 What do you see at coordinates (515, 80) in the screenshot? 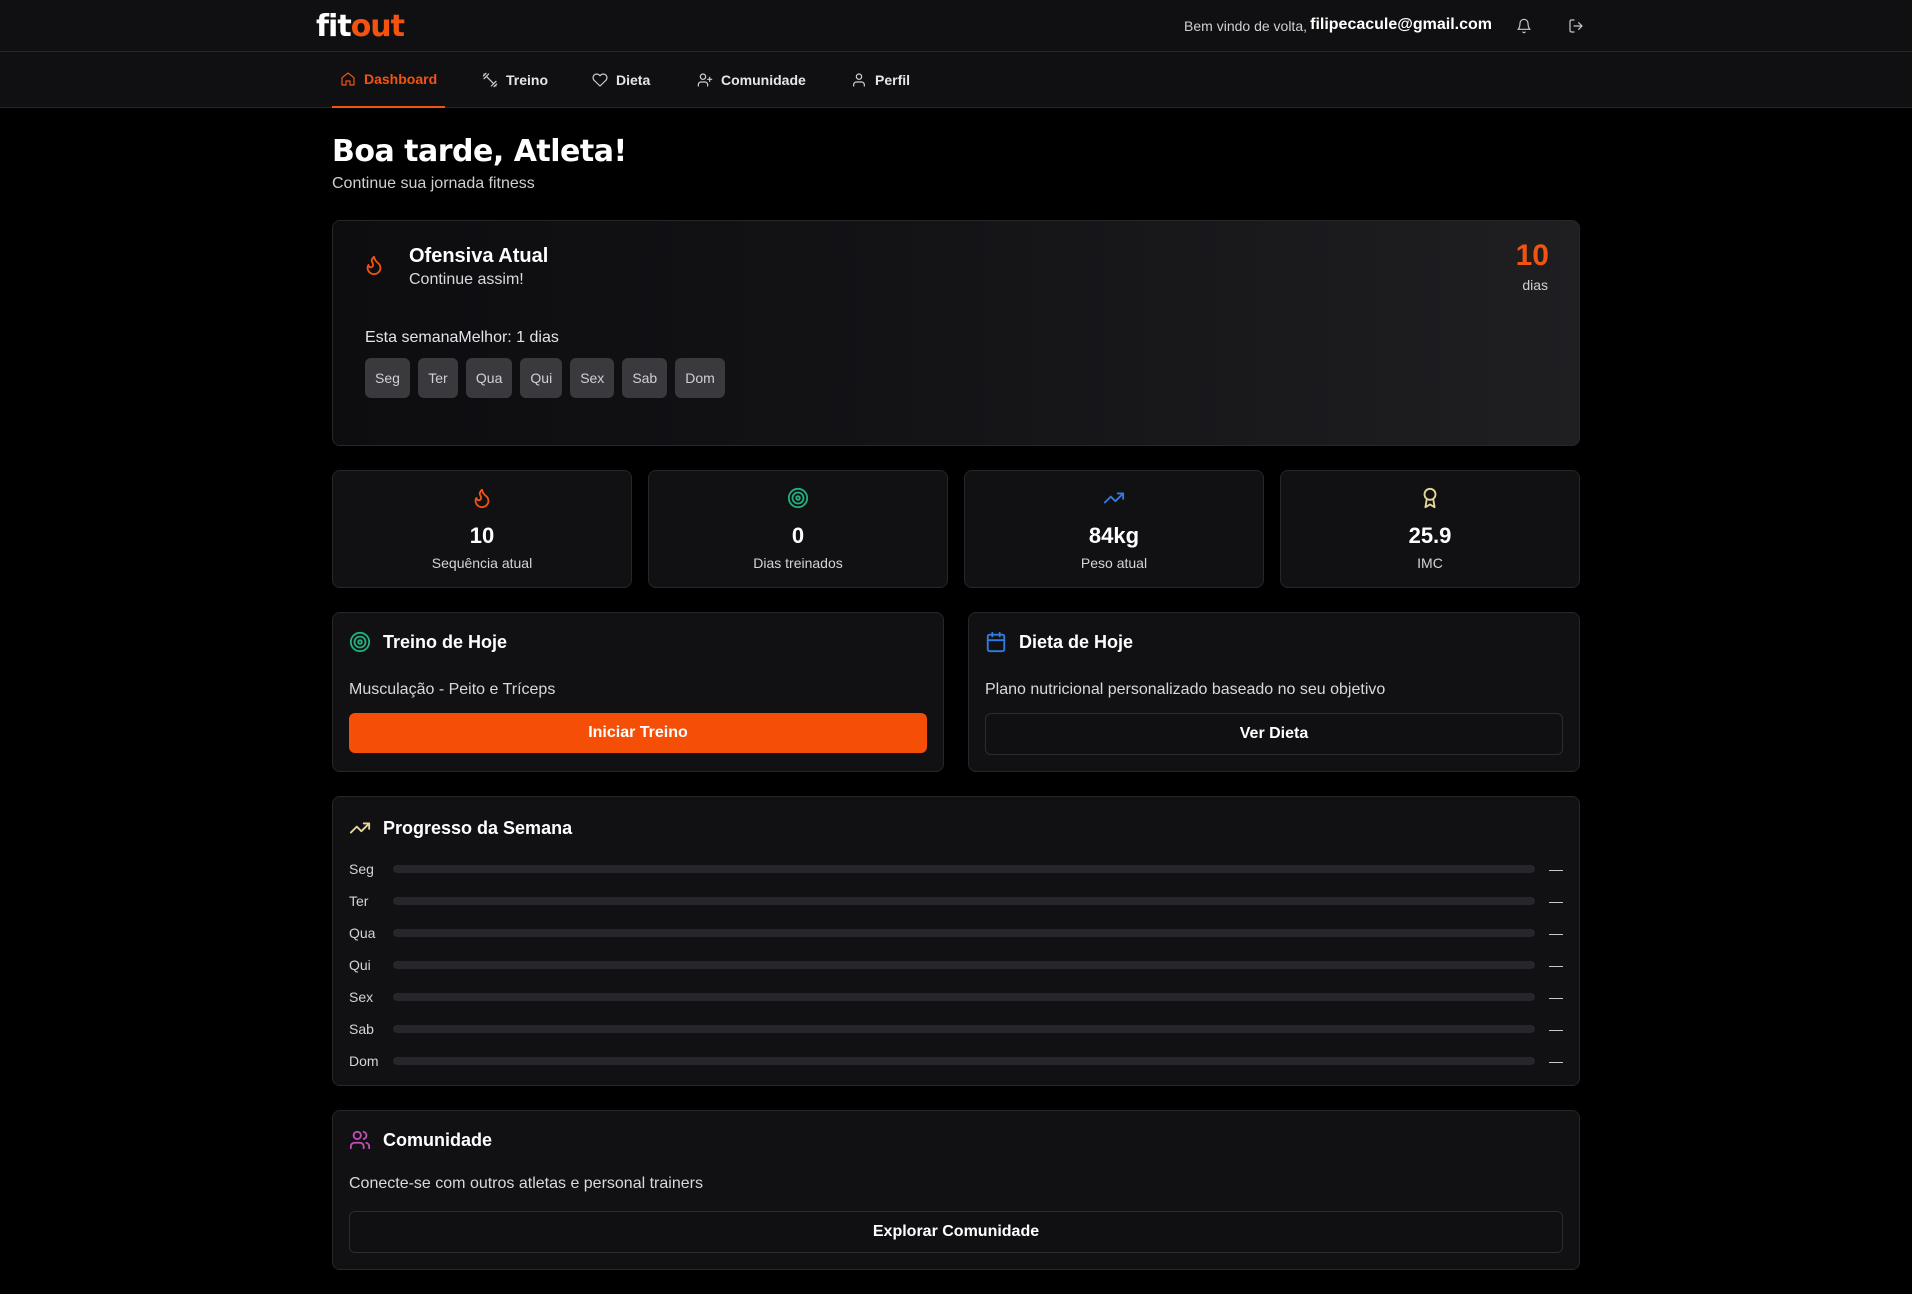
I see `tab-treino: Treino` at bounding box center [515, 80].